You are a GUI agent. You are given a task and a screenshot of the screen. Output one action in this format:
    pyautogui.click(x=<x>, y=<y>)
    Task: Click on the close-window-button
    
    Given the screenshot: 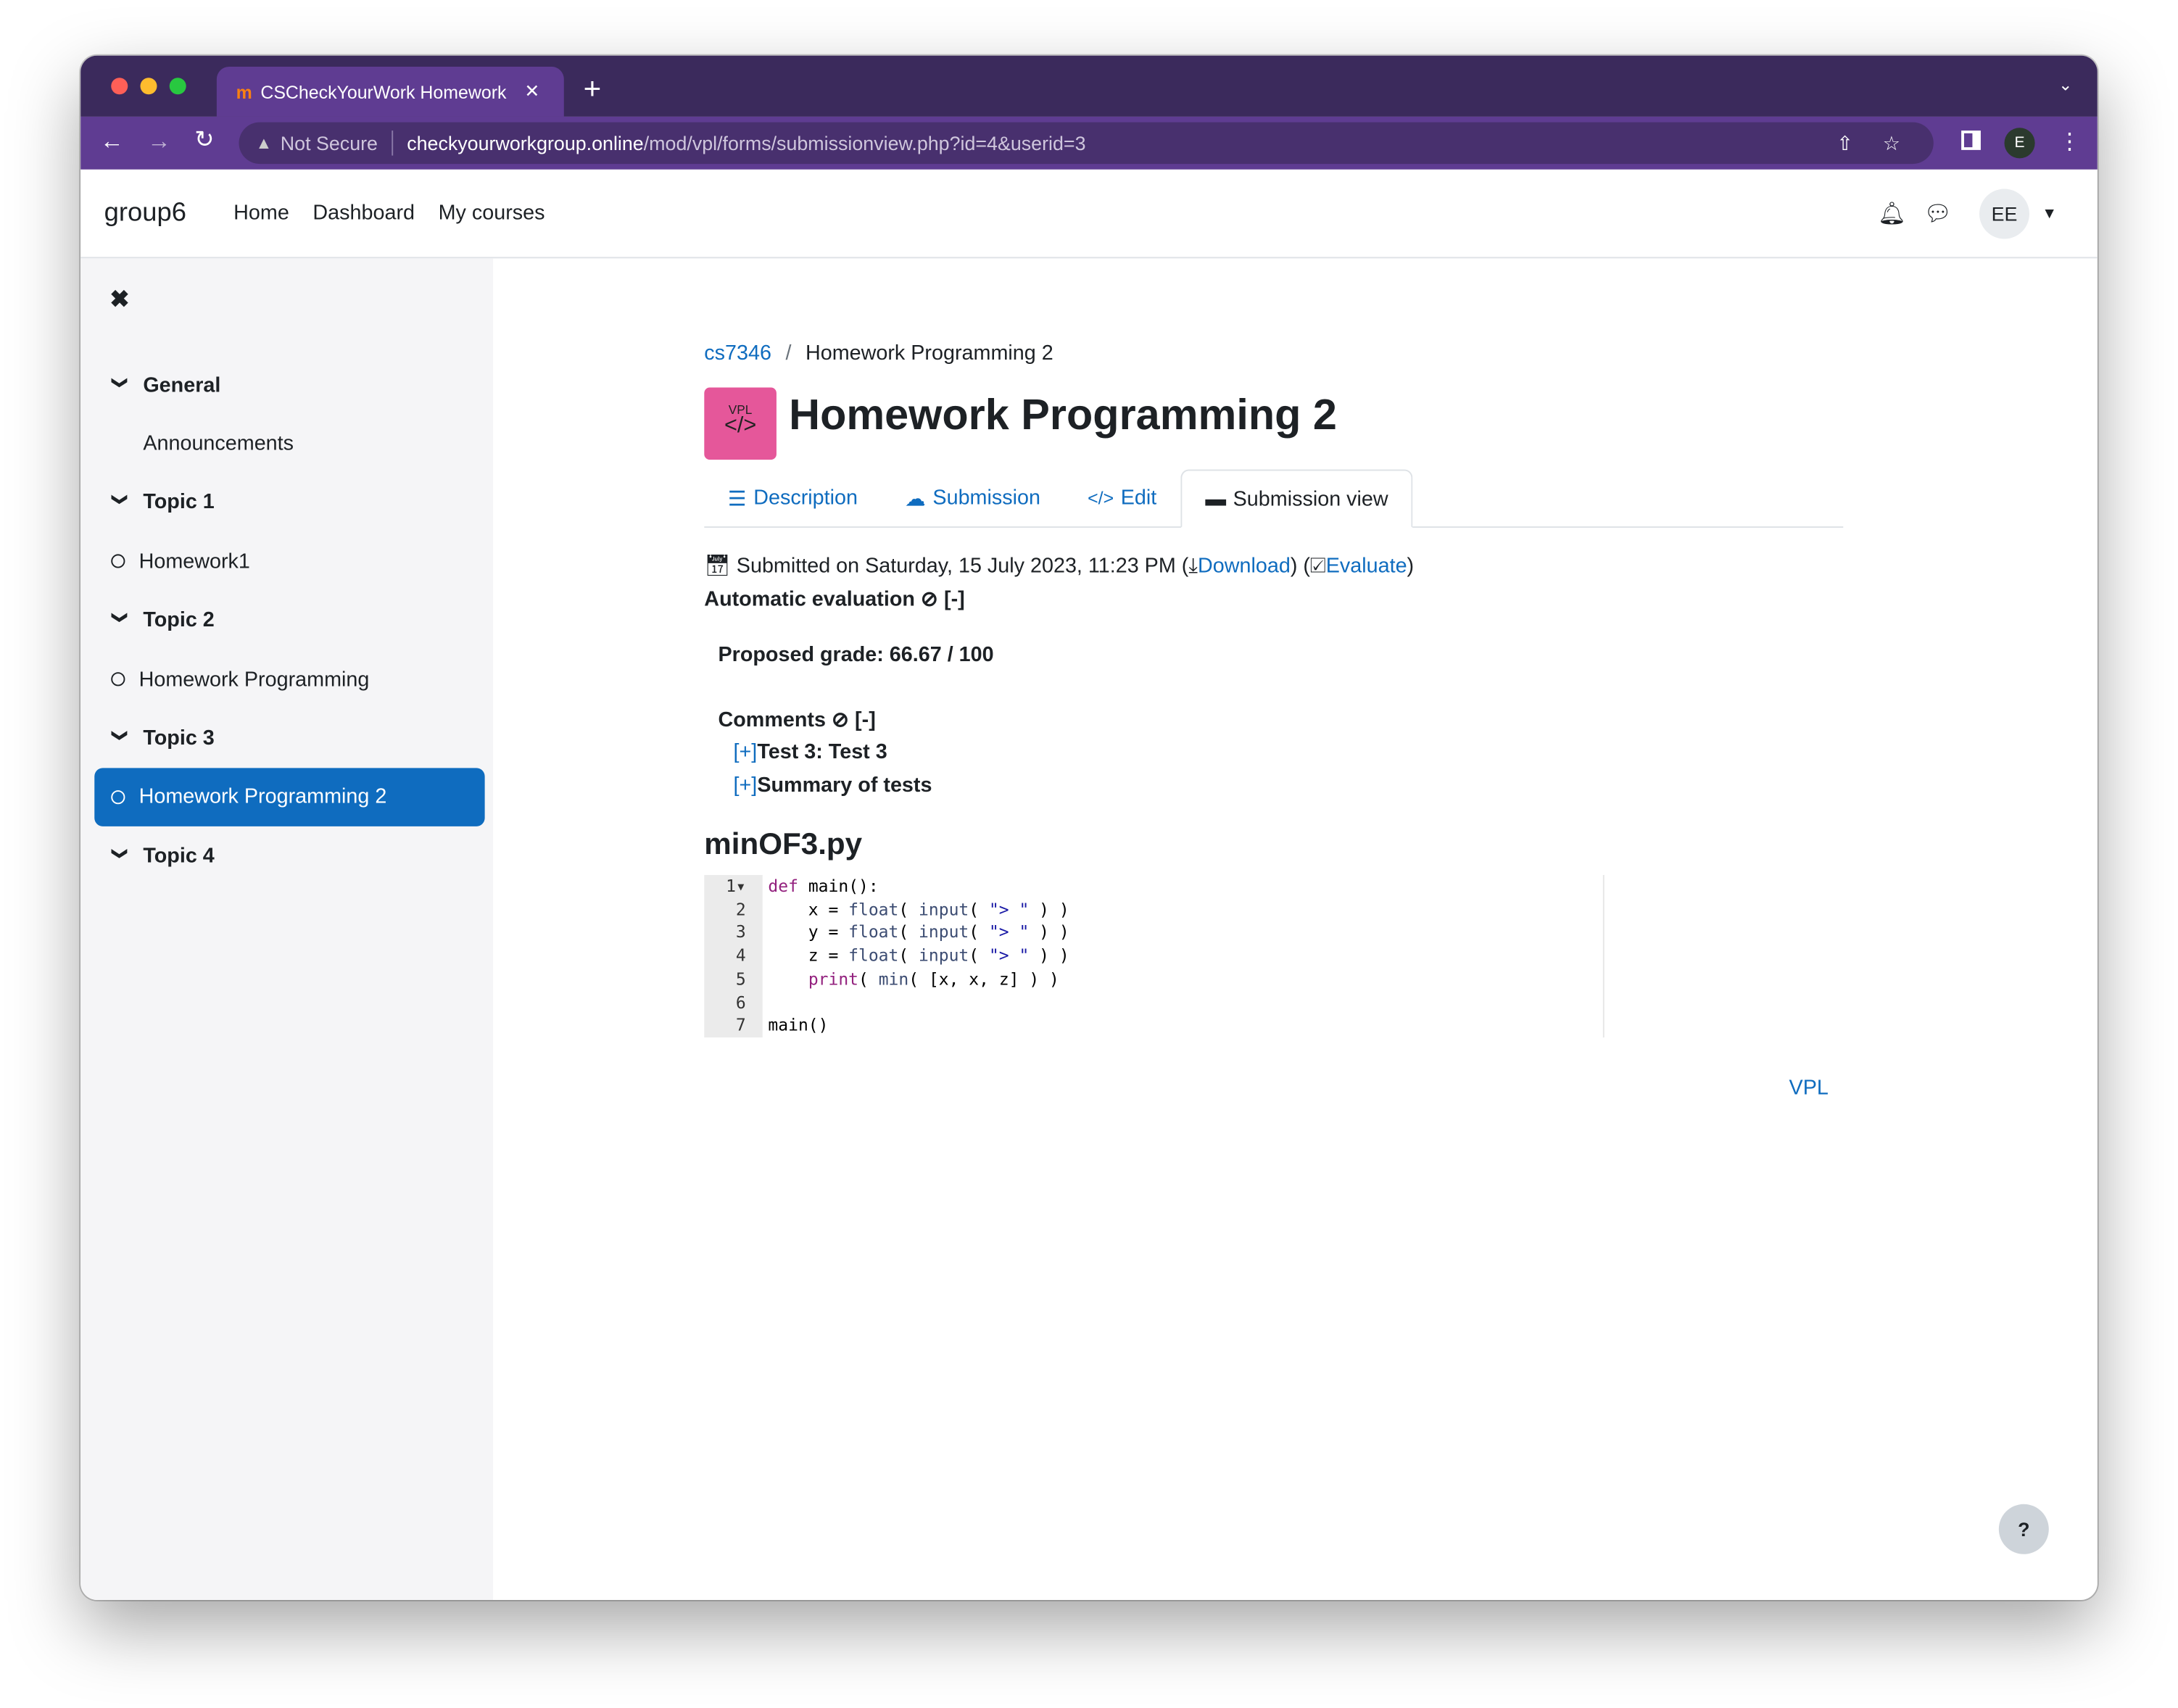 What is the action you would take?
    pyautogui.click(x=120, y=86)
    